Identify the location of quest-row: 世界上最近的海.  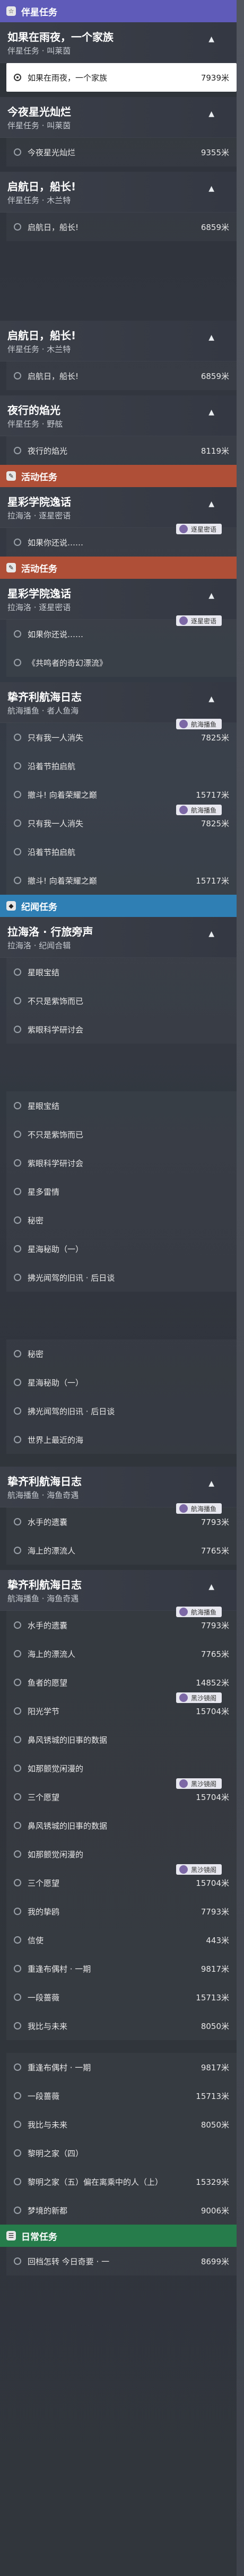
(122, 1439).